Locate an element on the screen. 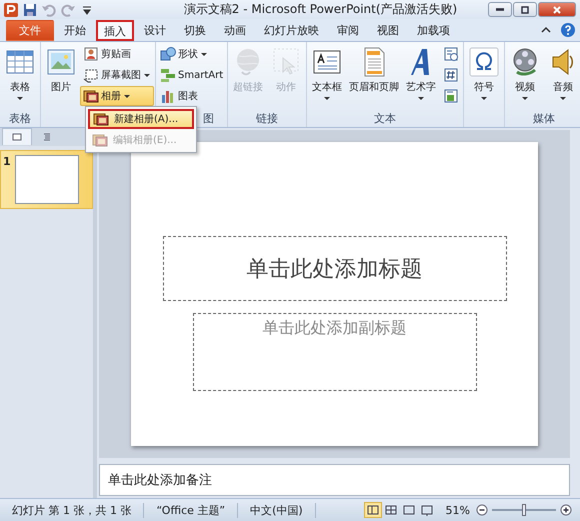 The image size is (580, 521). ribbon-button: 屏幕截图 is located at coordinates (117, 75).